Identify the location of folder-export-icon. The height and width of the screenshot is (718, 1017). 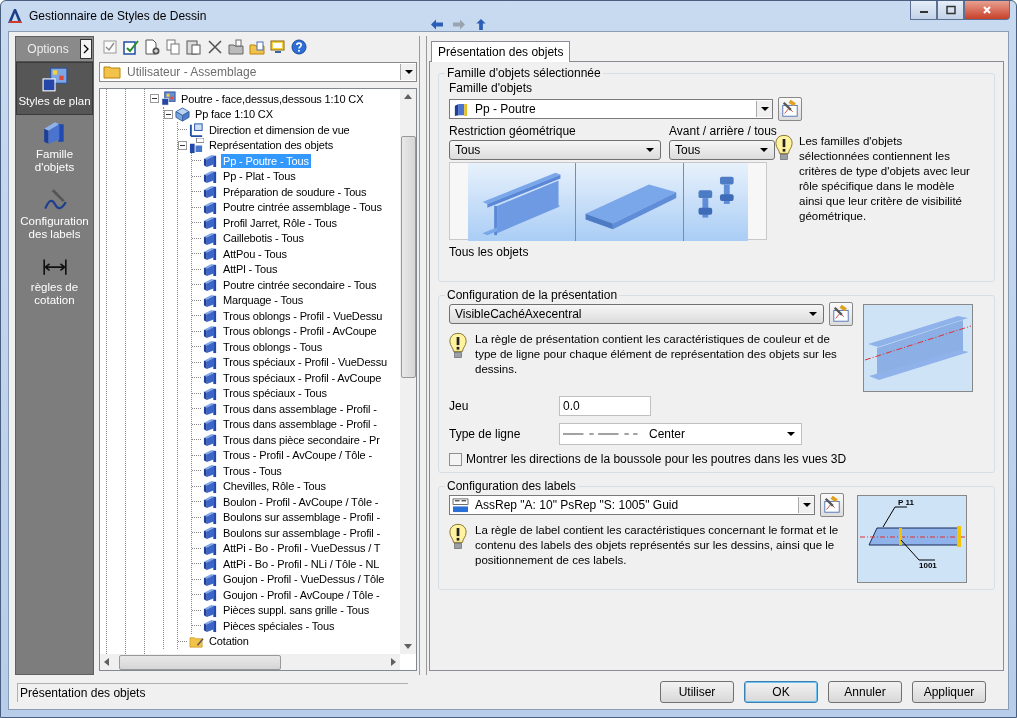
(236, 47).